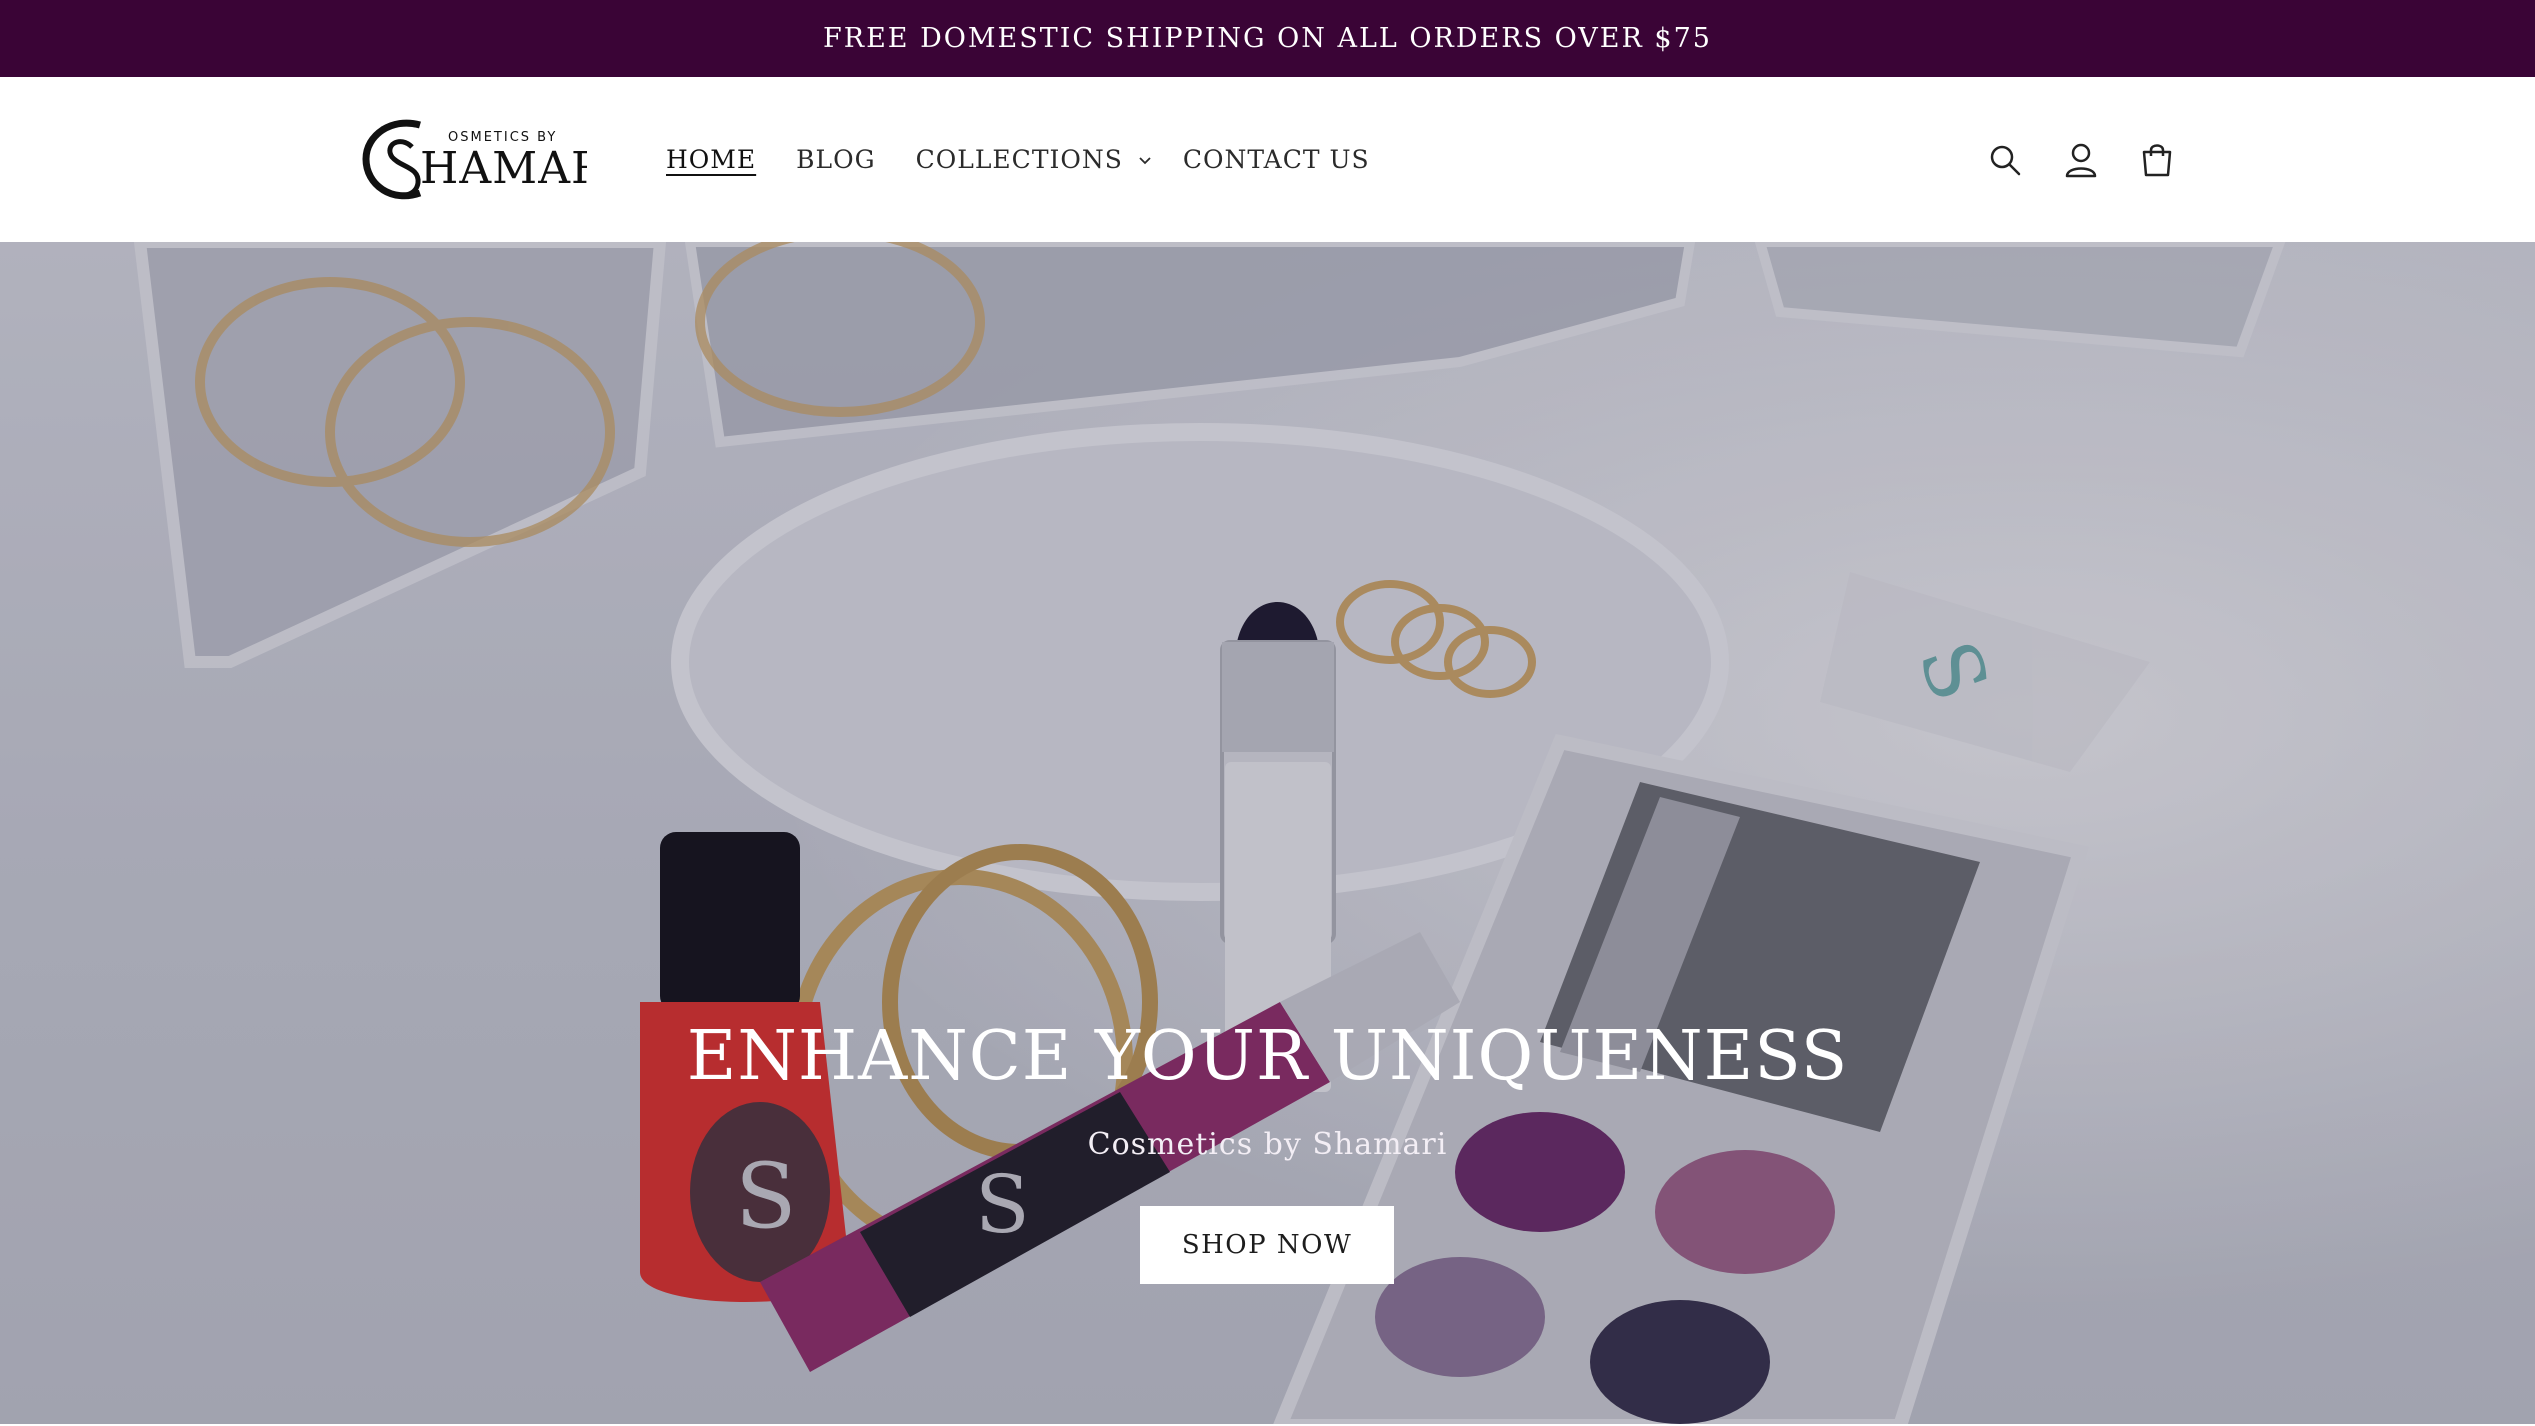 Image resolution: width=2535 pixels, height=1426 pixels. I want to click on search-icon, so click(2005, 160).